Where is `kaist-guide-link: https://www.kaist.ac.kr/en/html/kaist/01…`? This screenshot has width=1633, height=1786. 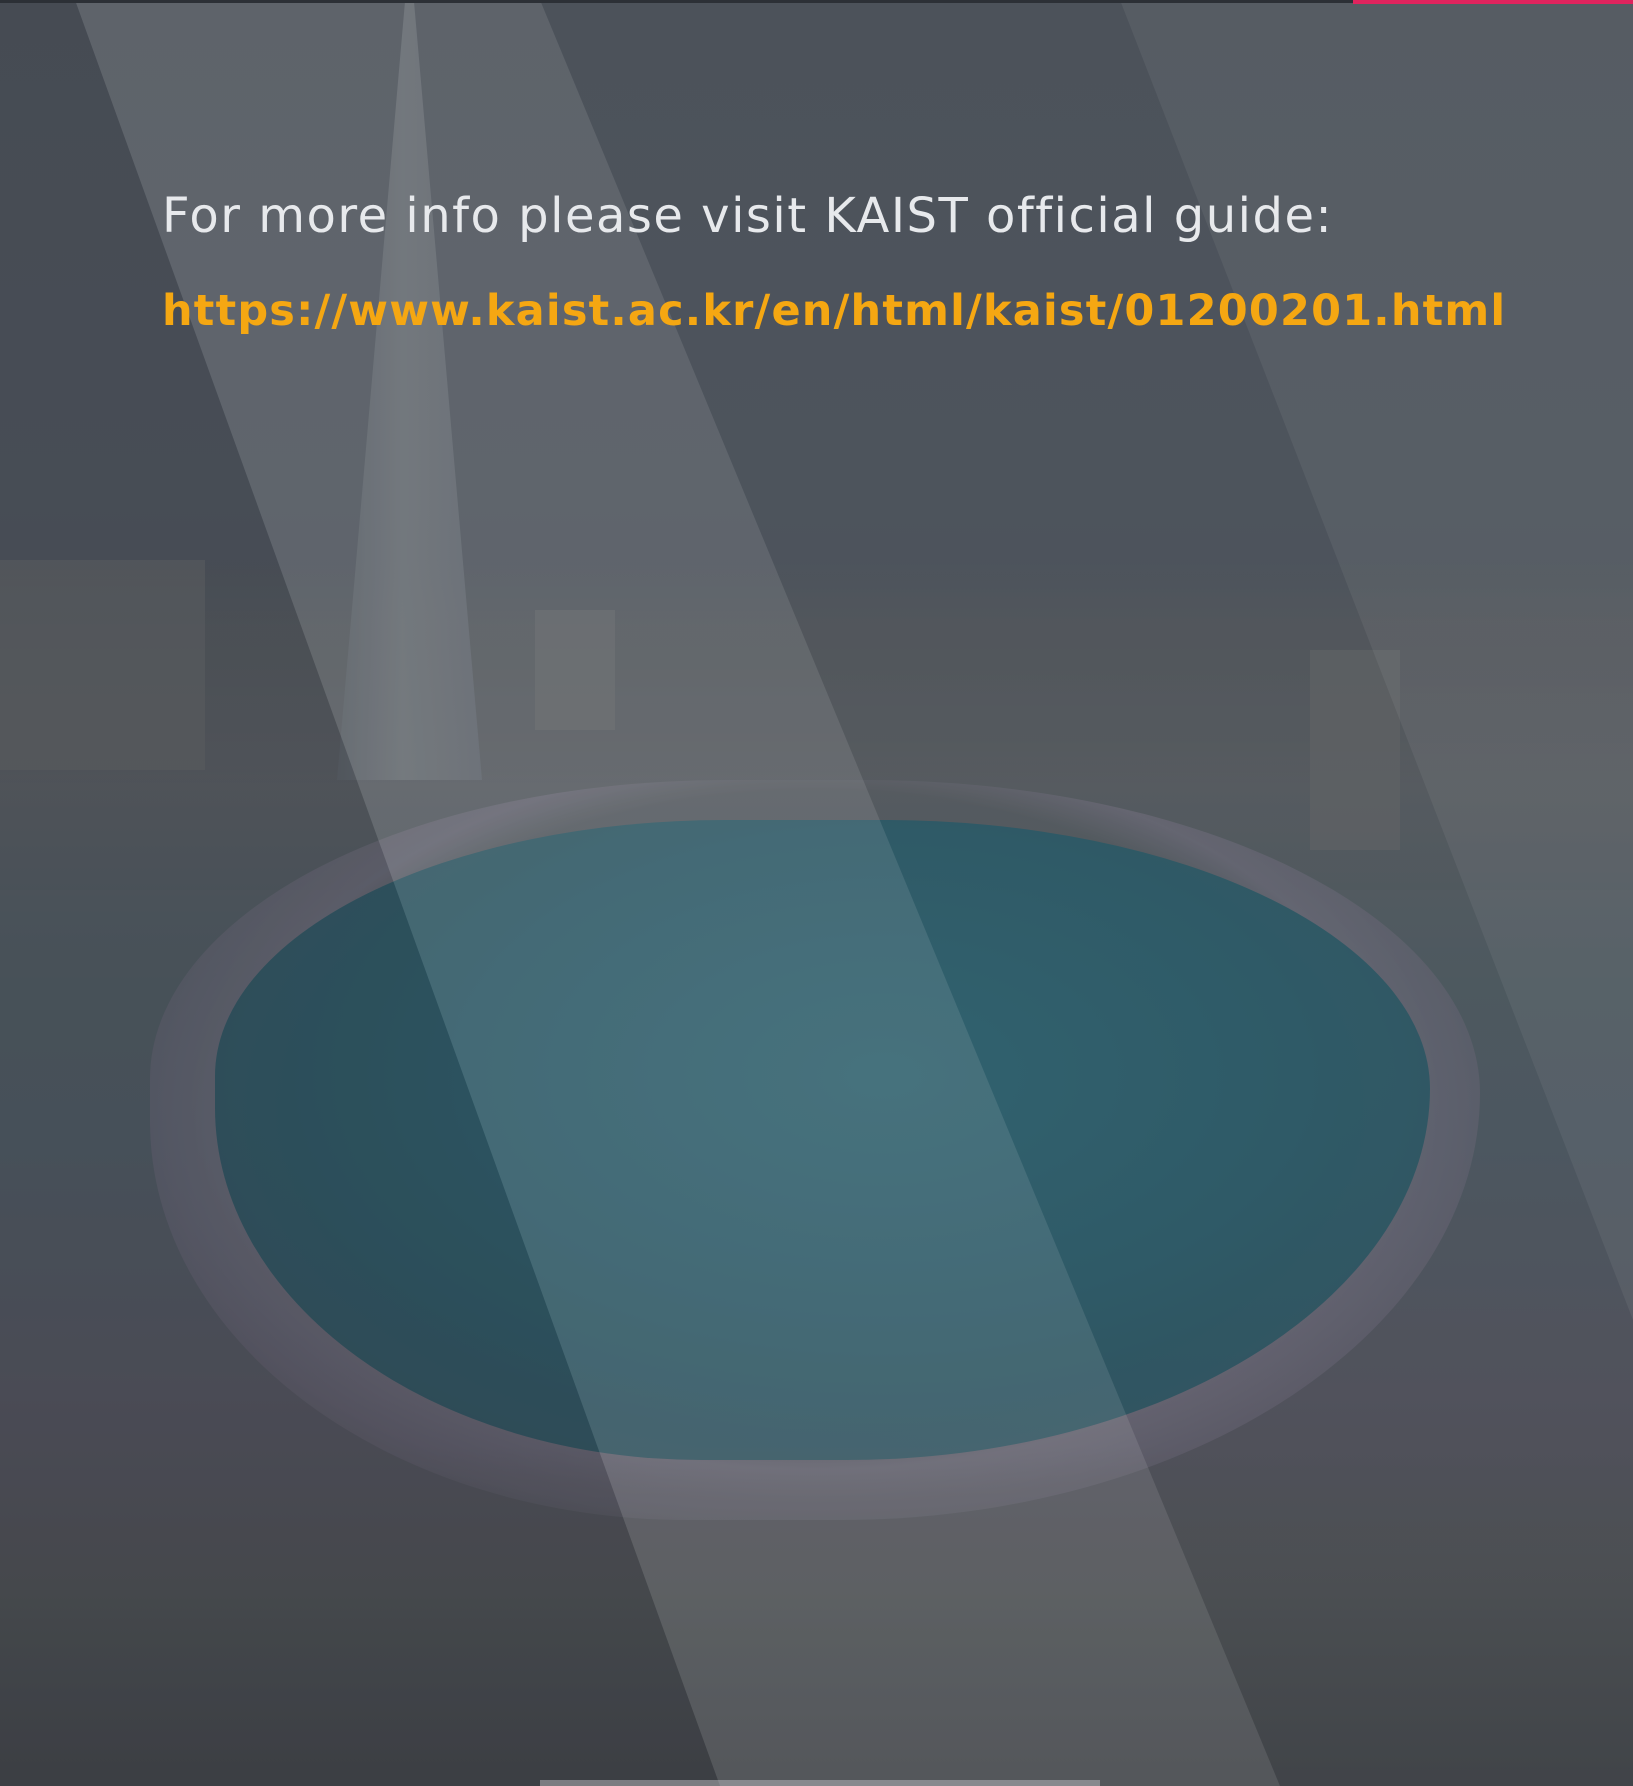
kaist-guide-link: https://www.kaist.ac.kr/en/html/kaist/01… is located at coordinates (834, 311).